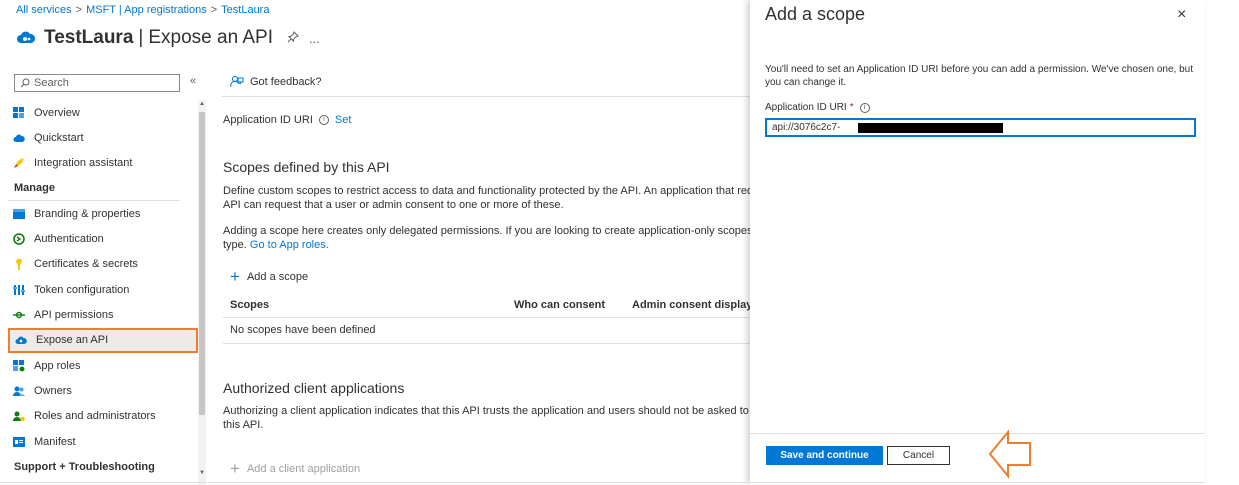 This screenshot has width=1239, height=485. I want to click on cloud-icon, so click(26, 37).